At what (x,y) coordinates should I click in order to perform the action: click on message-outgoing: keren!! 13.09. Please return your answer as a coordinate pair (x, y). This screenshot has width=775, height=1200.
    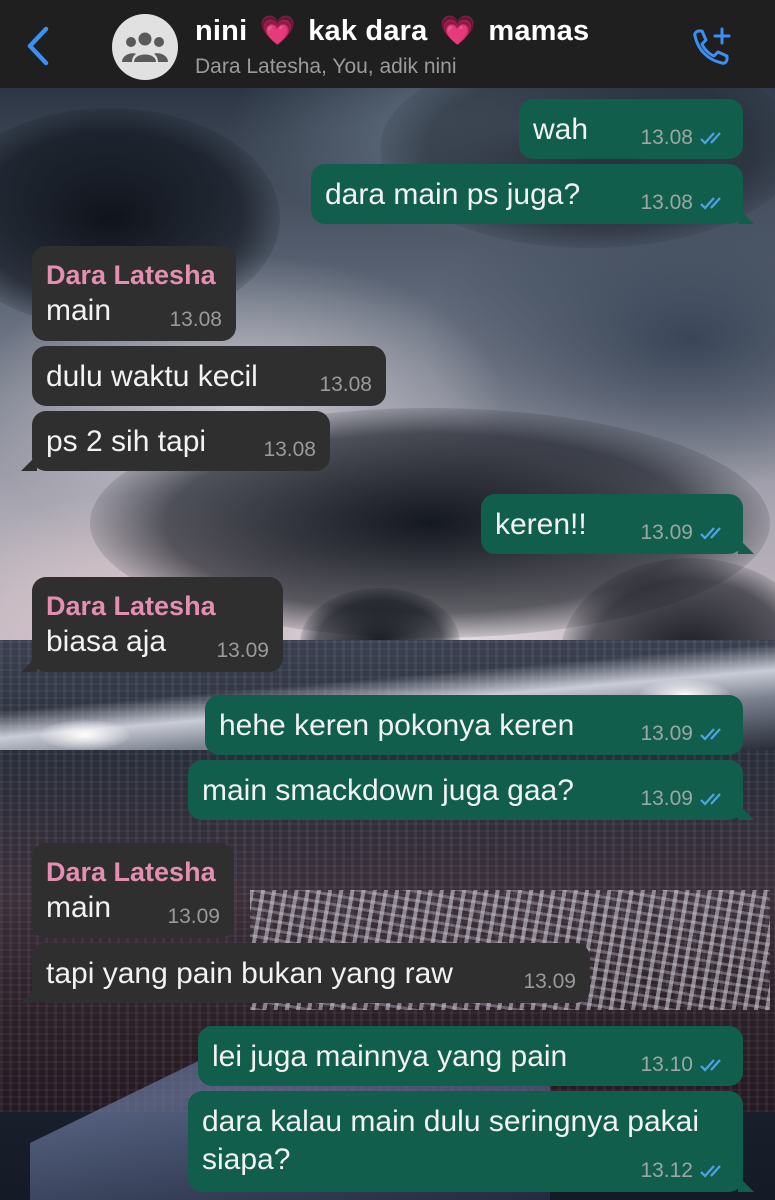
    Looking at the image, I should click on (617, 524).